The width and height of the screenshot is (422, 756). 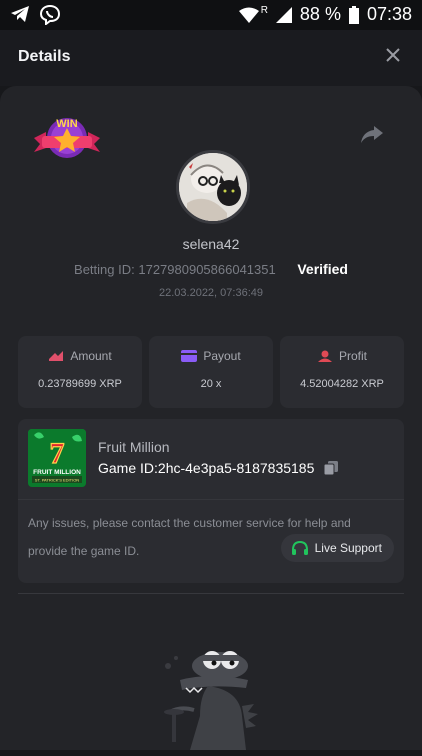 I want to click on battery-icon, so click(x=353, y=14).